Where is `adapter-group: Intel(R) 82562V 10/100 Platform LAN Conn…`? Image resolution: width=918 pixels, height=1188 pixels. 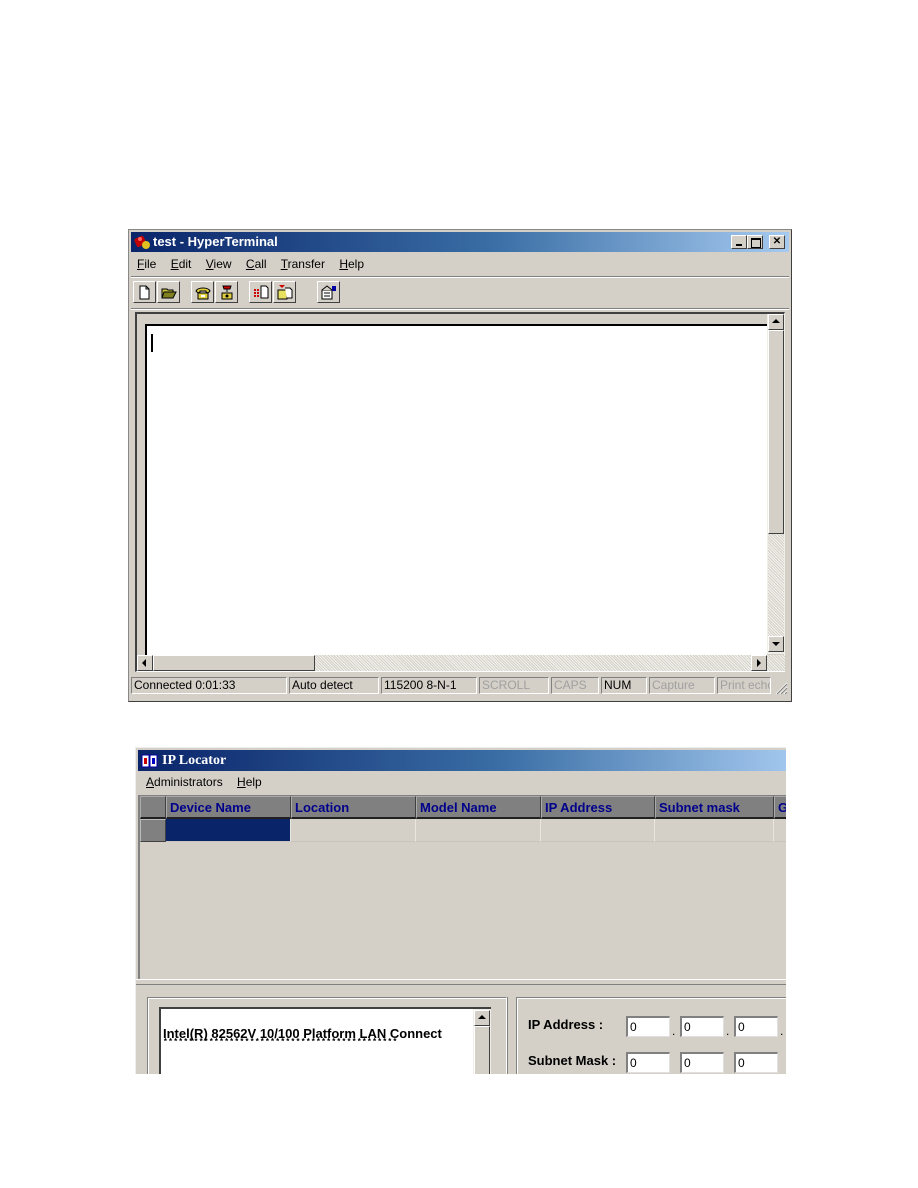
adapter-group: Intel(R) 82562V 10/100 Platform LAN Conn… is located at coordinates (327, 1035).